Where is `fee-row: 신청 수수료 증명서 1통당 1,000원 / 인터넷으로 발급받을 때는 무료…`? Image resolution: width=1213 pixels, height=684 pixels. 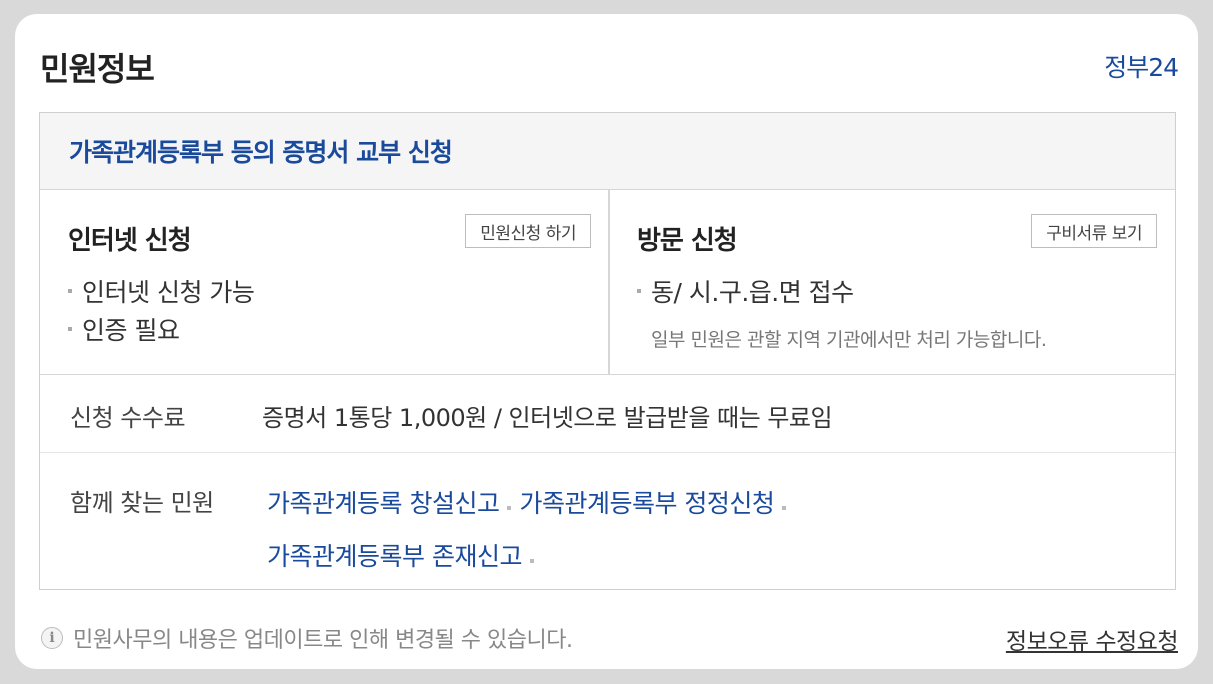
fee-row: 신청 수수료 증명서 1통당 1,000원 / 인터넷으로 발급받을 때는 무료… is located at coordinates (607, 413).